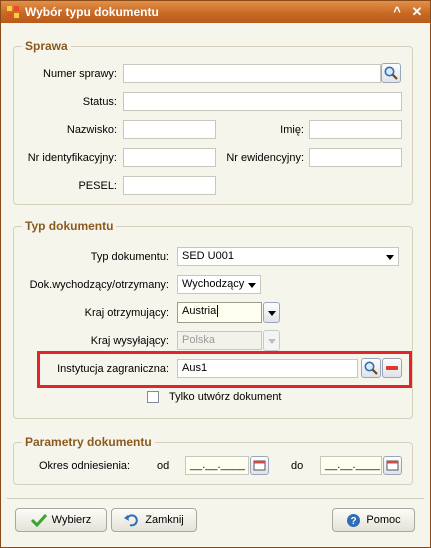  I want to click on instytucja-search-button, so click(371, 368).